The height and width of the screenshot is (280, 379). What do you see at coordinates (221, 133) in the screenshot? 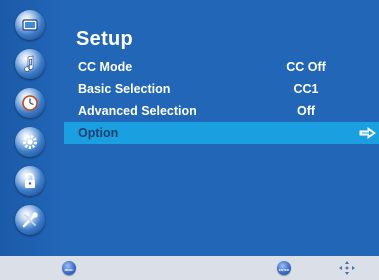
I see `menu-item-option: Option` at bounding box center [221, 133].